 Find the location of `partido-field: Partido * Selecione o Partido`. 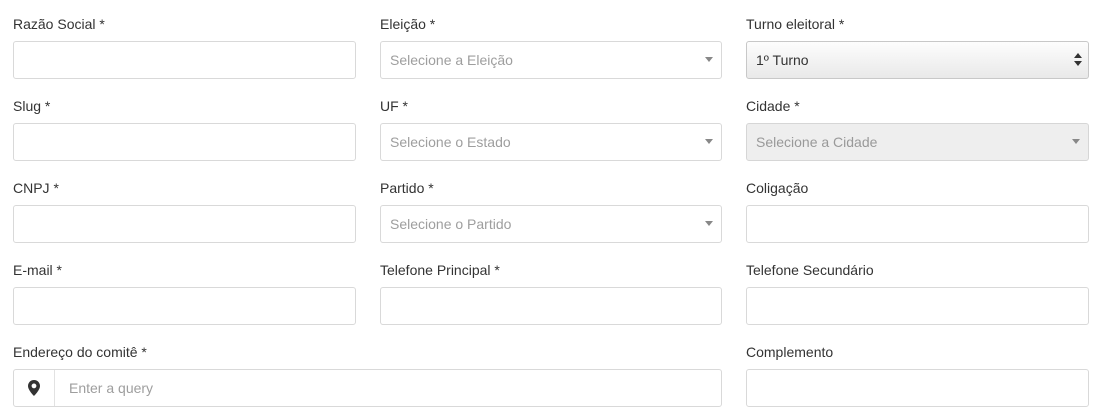

partido-field: Partido * Selecione o Partido is located at coordinates (551, 212).